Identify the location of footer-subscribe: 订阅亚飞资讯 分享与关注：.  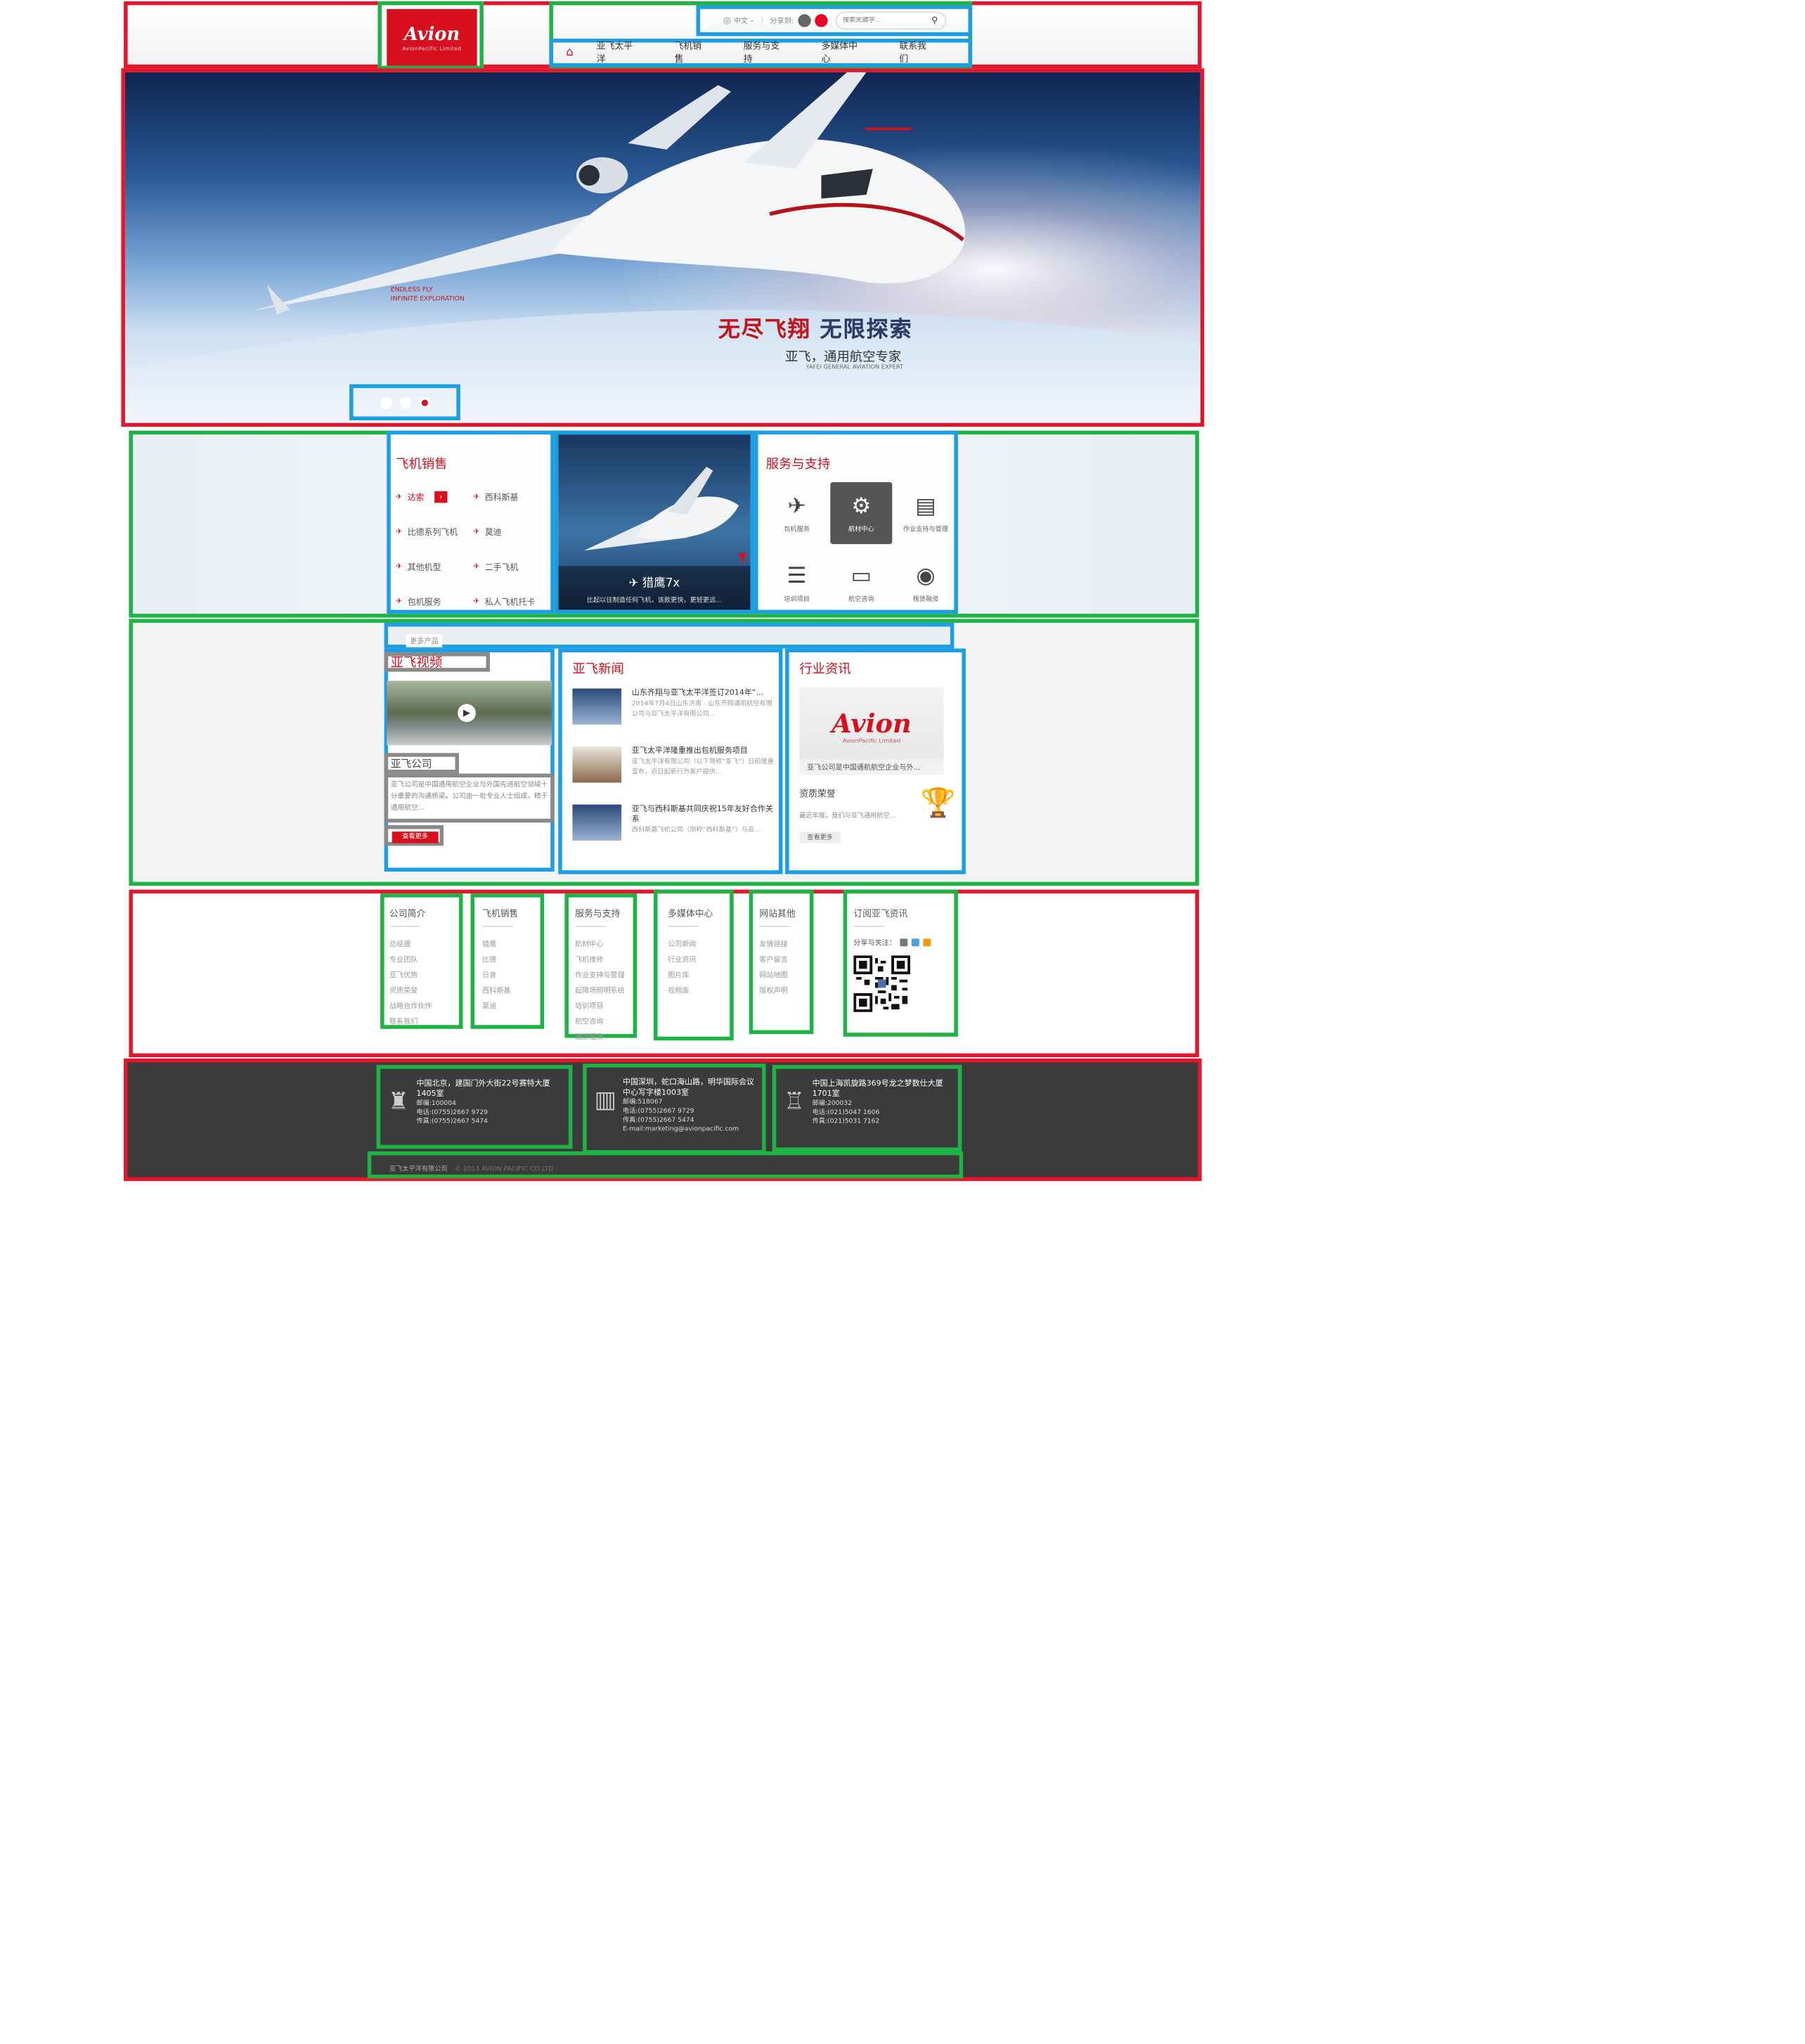
(900, 963).